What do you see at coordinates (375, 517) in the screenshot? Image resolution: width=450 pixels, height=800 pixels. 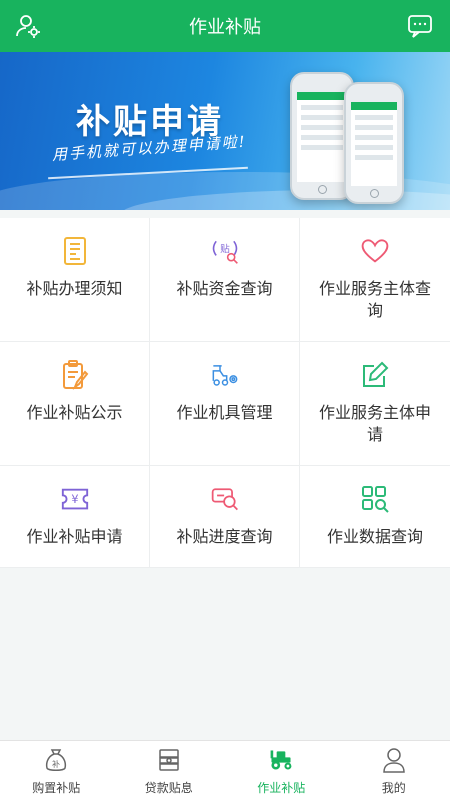 I see `grid-item-data-query: 作业数据查询` at bounding box center [375, 517].